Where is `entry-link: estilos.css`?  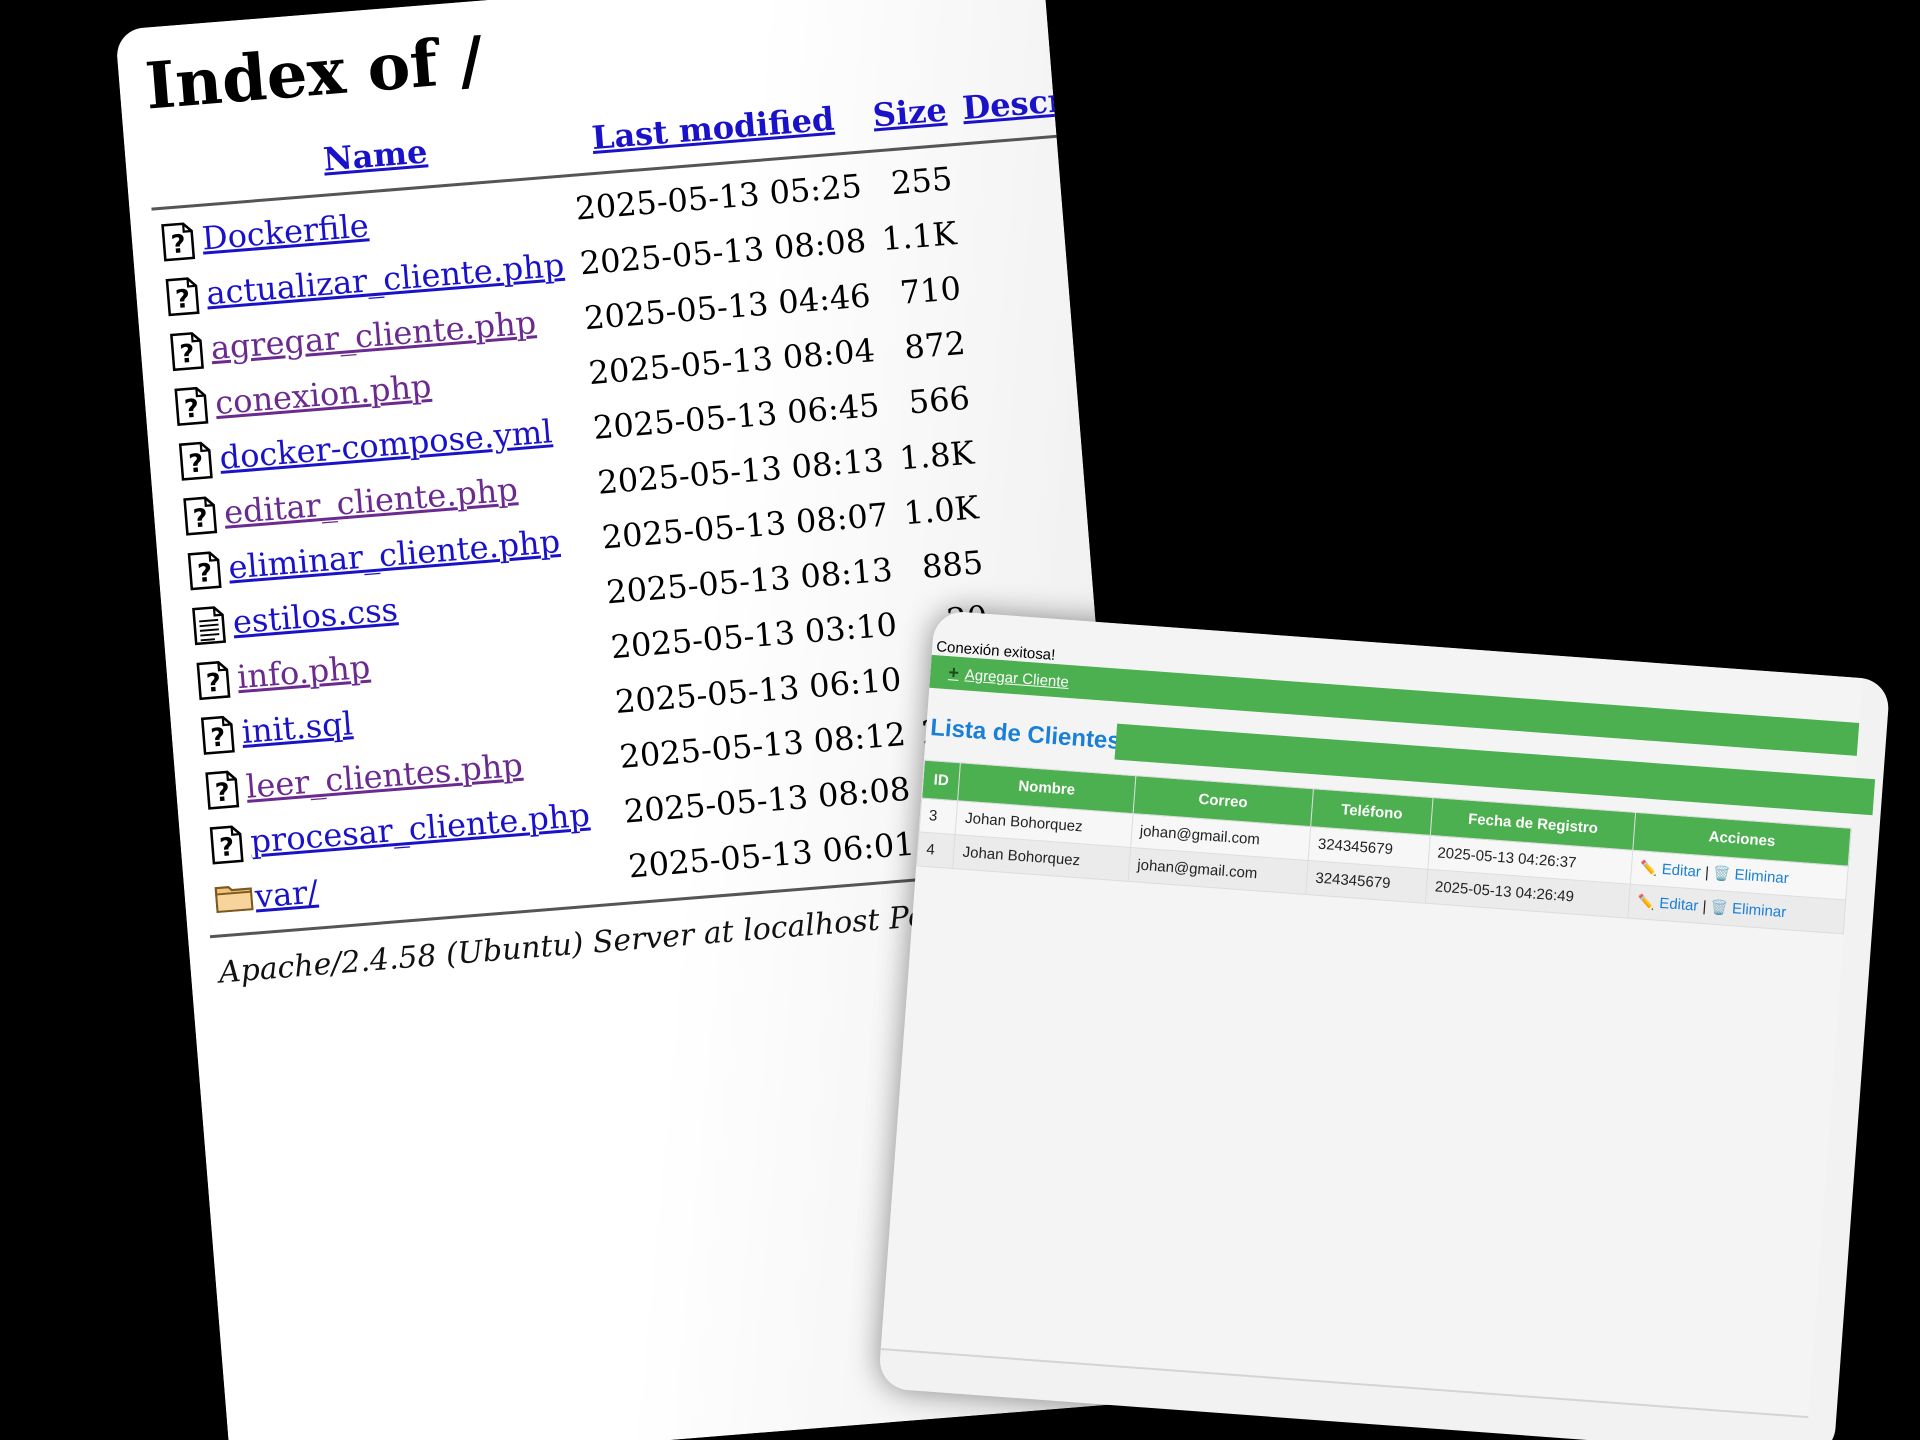 entry-link: estilos.css is located at coordinates (315, 615).